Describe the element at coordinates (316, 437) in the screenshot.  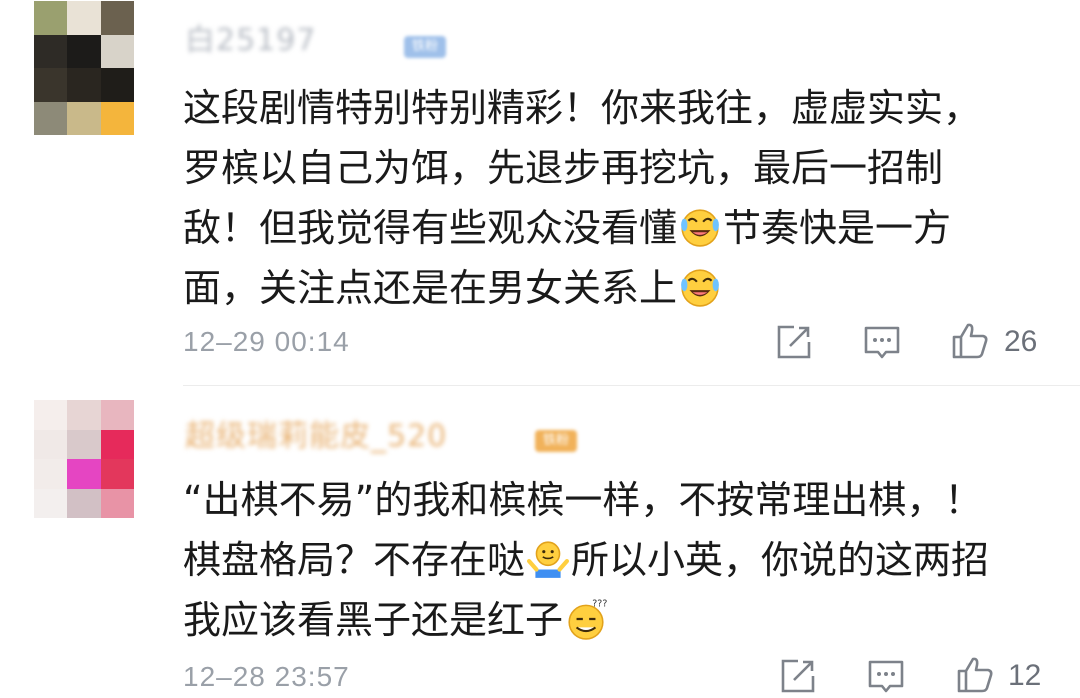
I see `username: 超级瑞莉能皮_520` at that location.